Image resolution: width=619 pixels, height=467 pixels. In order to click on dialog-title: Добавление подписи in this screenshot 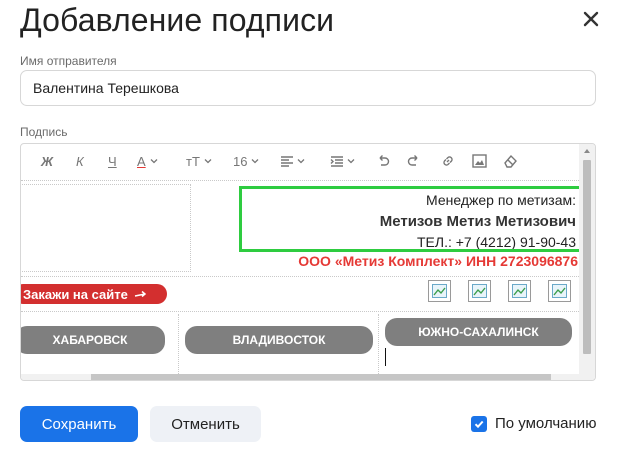, I will do `click(177, 20)`.